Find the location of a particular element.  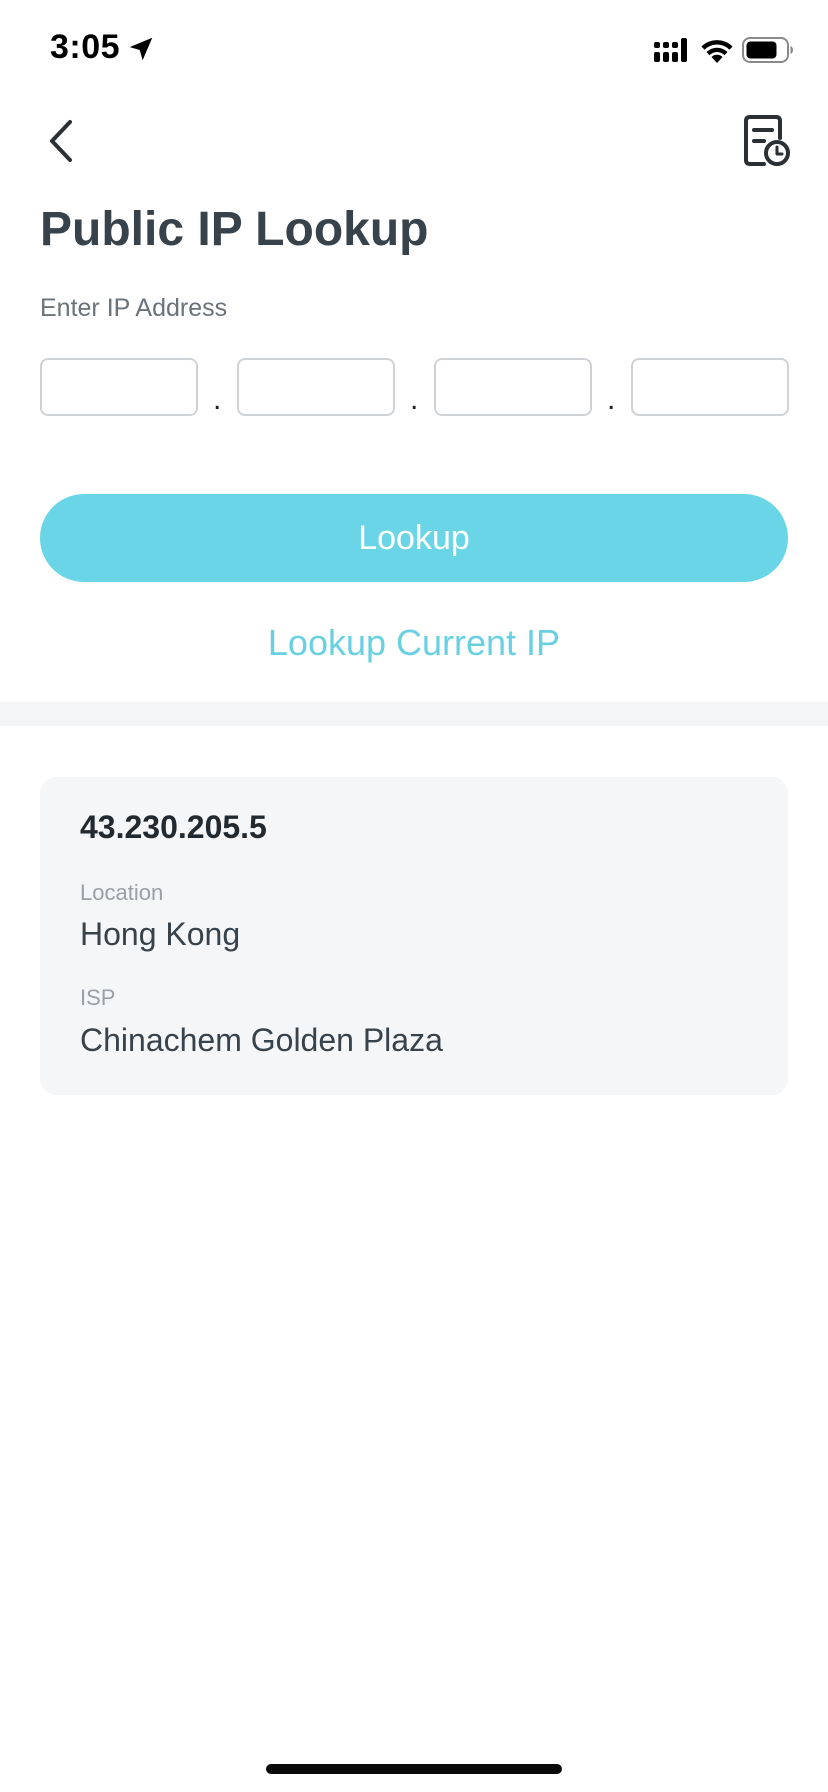

history-button is located at coordinates (765, 141).